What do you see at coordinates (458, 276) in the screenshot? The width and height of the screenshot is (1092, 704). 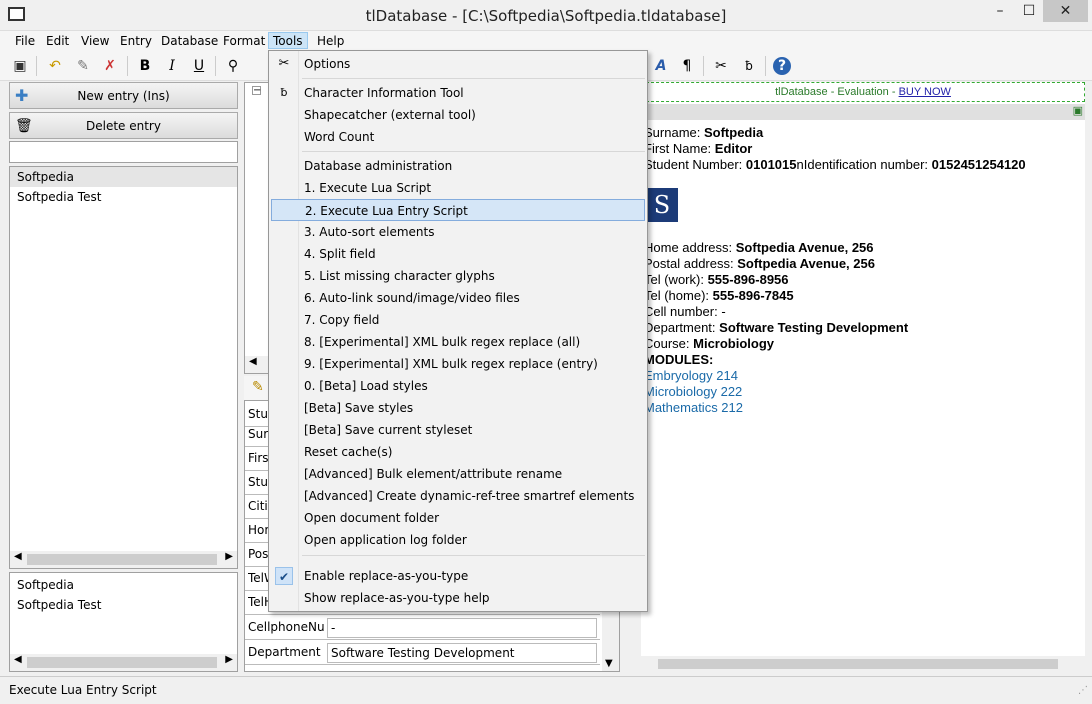 I see `menu-item-missing-glyphs: 5. List missing character glyphs` at bounding box center [458, 276].